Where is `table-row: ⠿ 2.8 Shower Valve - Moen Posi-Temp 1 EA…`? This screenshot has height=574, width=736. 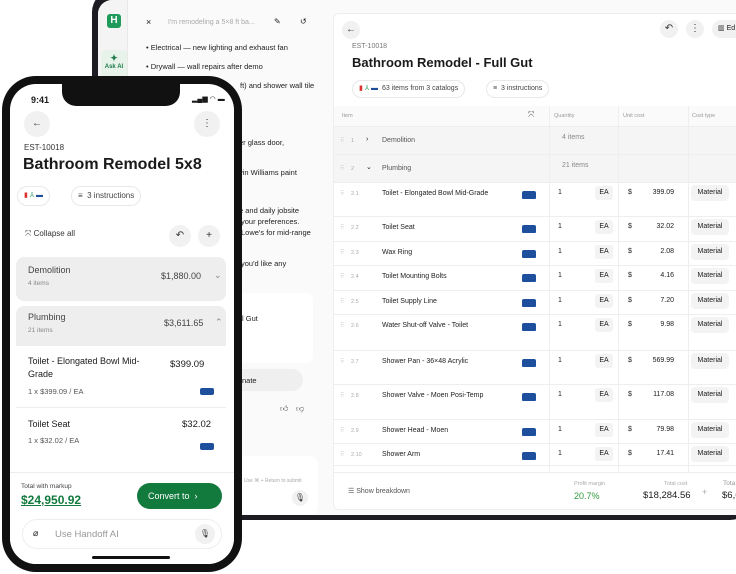
table-row: ⠿ 2.8 Shower Valve - Moen Posi-Temp 1 EA… is located at coordinates (535, 402).